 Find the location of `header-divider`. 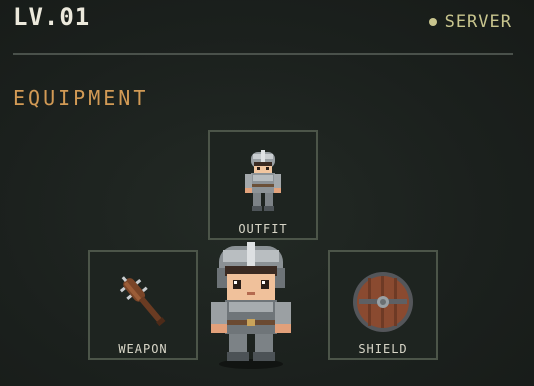

header-divider is located at coordinates (263, 54).